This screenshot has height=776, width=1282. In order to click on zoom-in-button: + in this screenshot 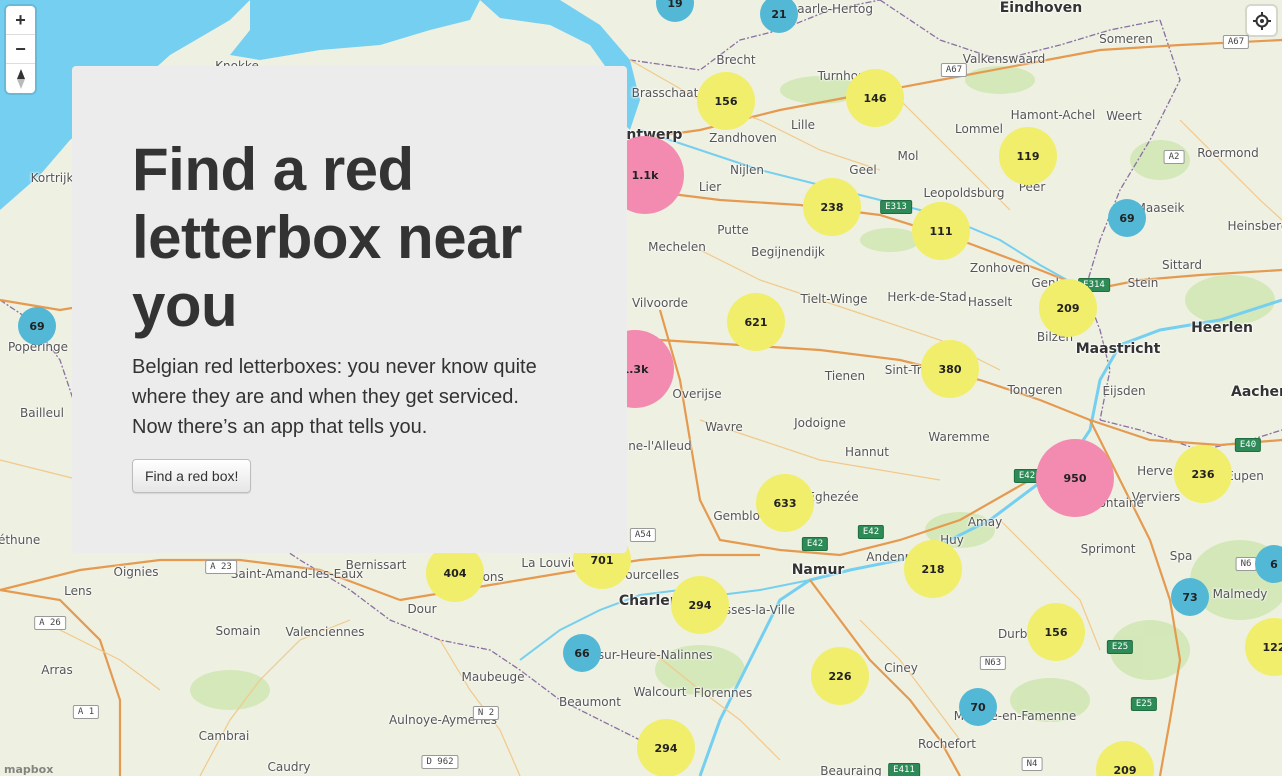, I will do `click(20, 20)`.